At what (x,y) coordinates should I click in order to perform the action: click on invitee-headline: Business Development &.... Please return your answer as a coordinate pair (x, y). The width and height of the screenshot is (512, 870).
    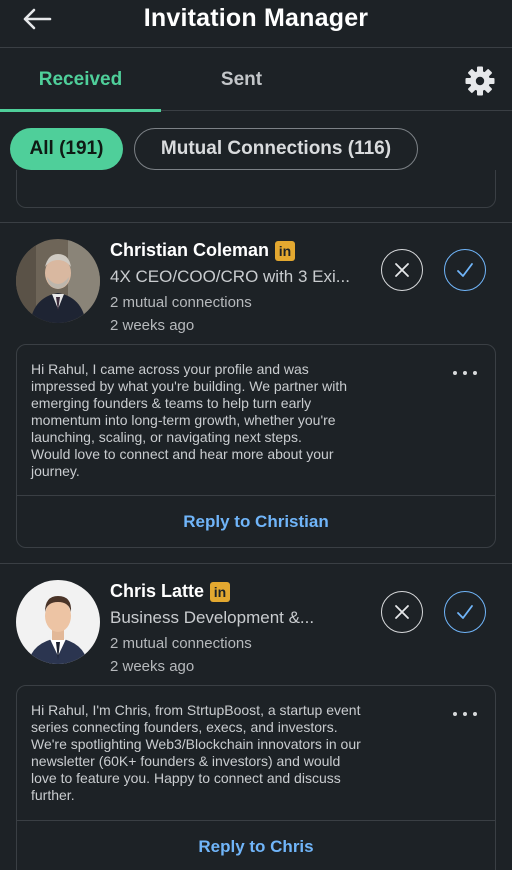
    Looking at the image, I should click on (212, 617).